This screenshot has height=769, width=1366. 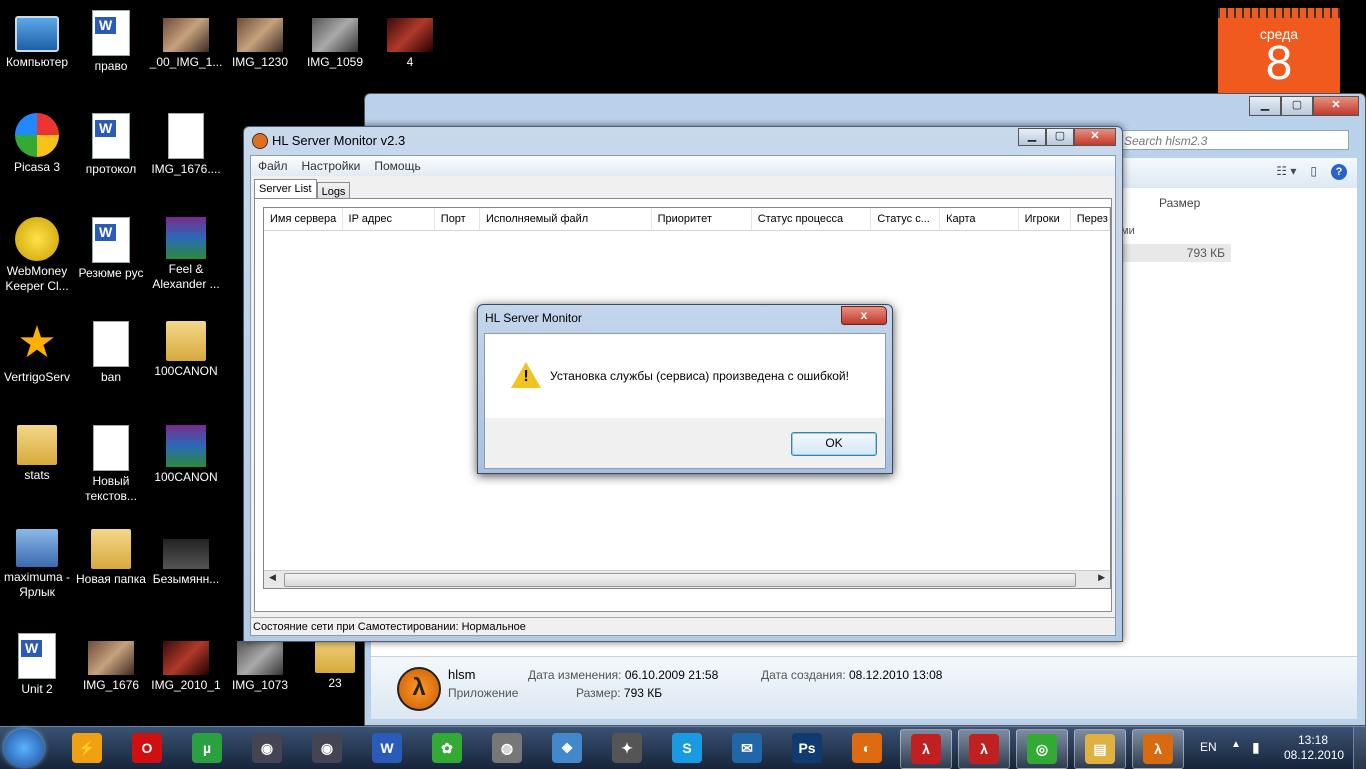 What do you see at coordinates (1236, 744) in the screenshot?
I see `tray-expand-icon: ▲` at bounding box center [1236, 744].